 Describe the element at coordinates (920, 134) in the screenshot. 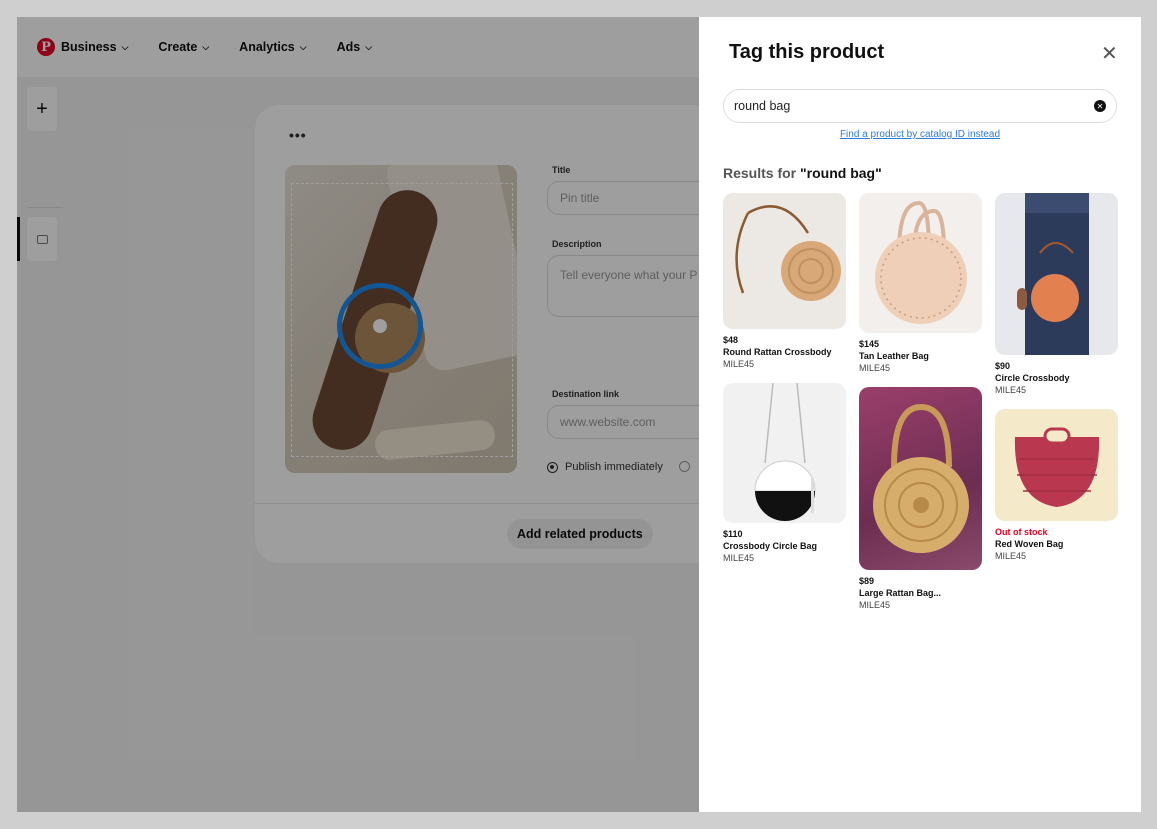

I see `catalog-id-link: Find a product by catalog ID instead` at that location.